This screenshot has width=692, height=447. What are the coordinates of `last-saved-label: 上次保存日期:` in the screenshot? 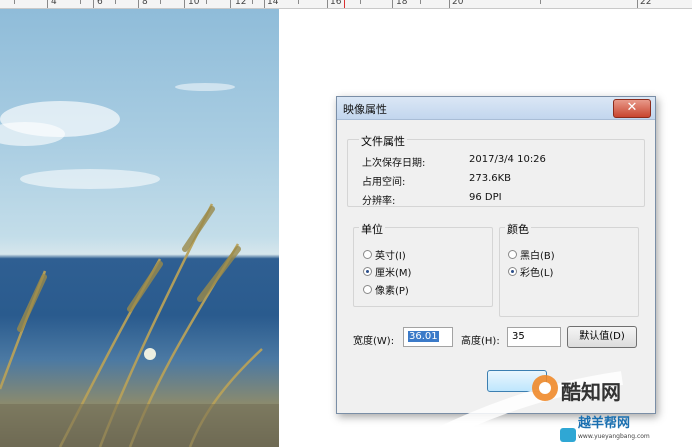 It's located at (394, 163).